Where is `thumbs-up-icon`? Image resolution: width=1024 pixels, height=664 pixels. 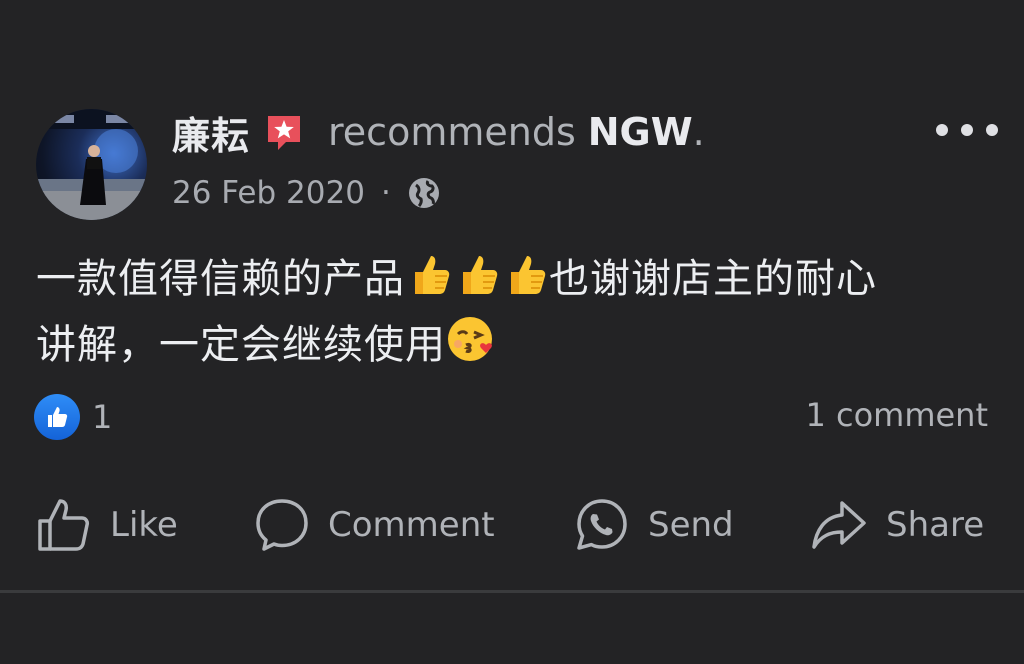
thumbs-up-icon is located at coordinates (63, 525).